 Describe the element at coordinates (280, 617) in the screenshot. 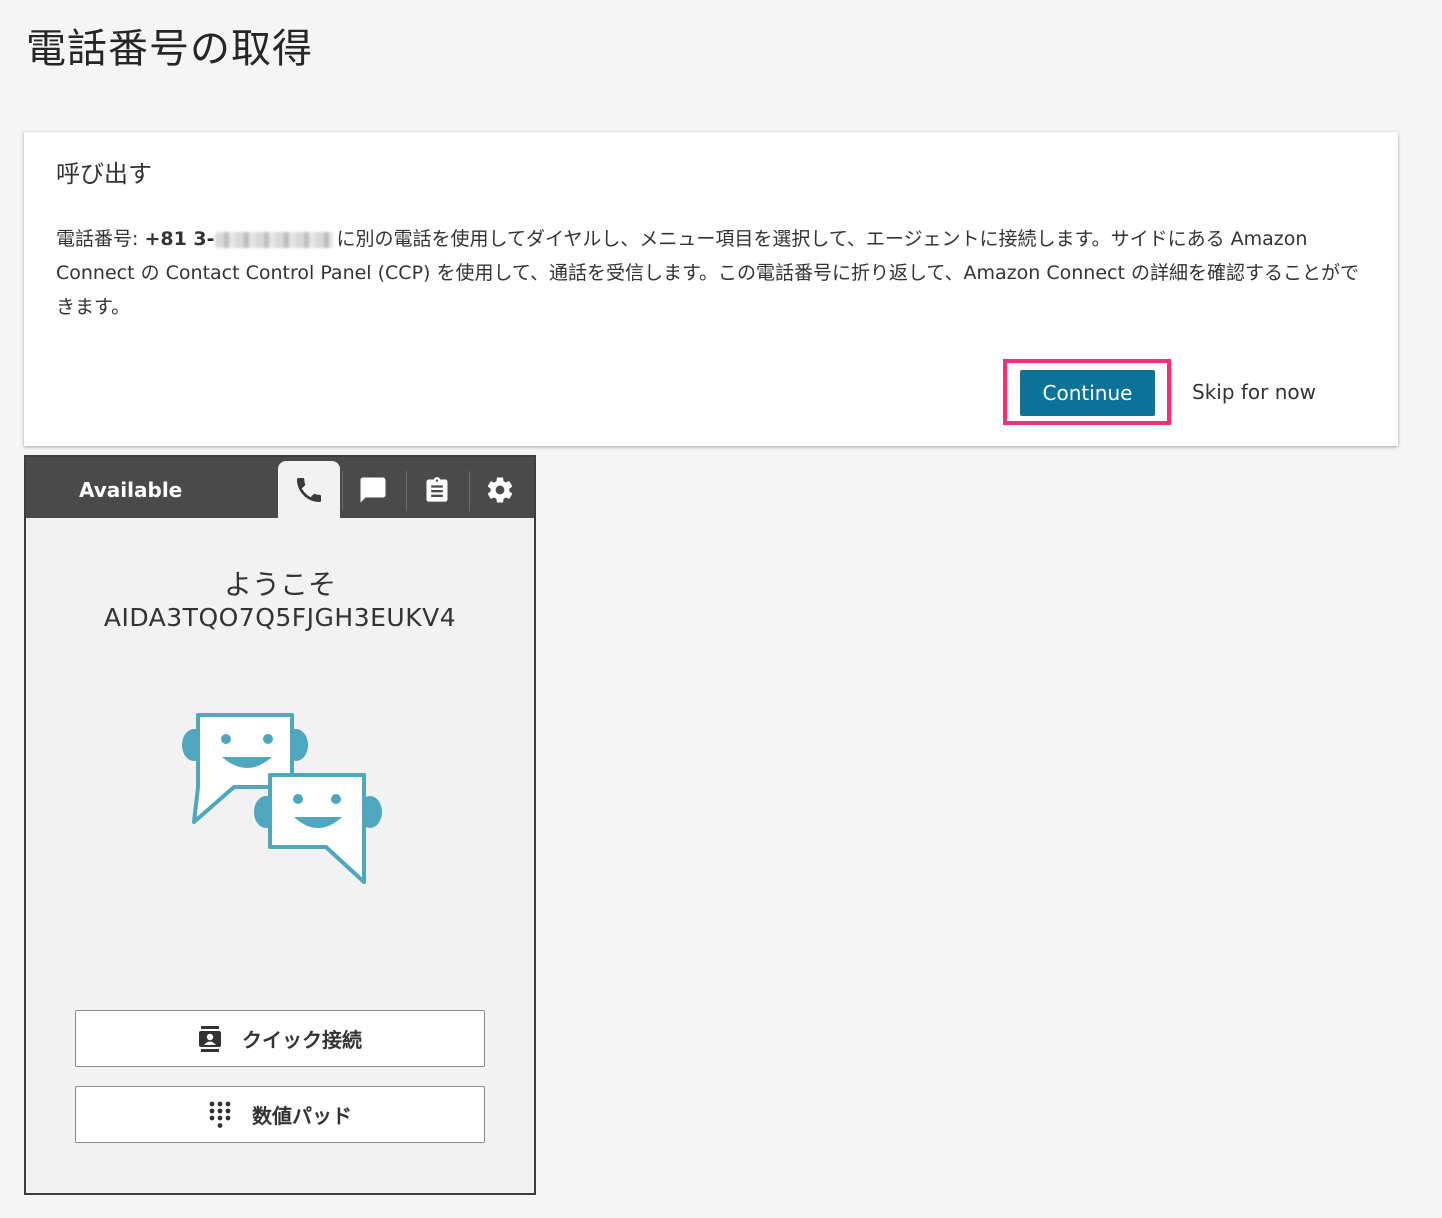

I see `agent-id: AIDA3TQO7Q5FJGH3EUKV4` at that location.